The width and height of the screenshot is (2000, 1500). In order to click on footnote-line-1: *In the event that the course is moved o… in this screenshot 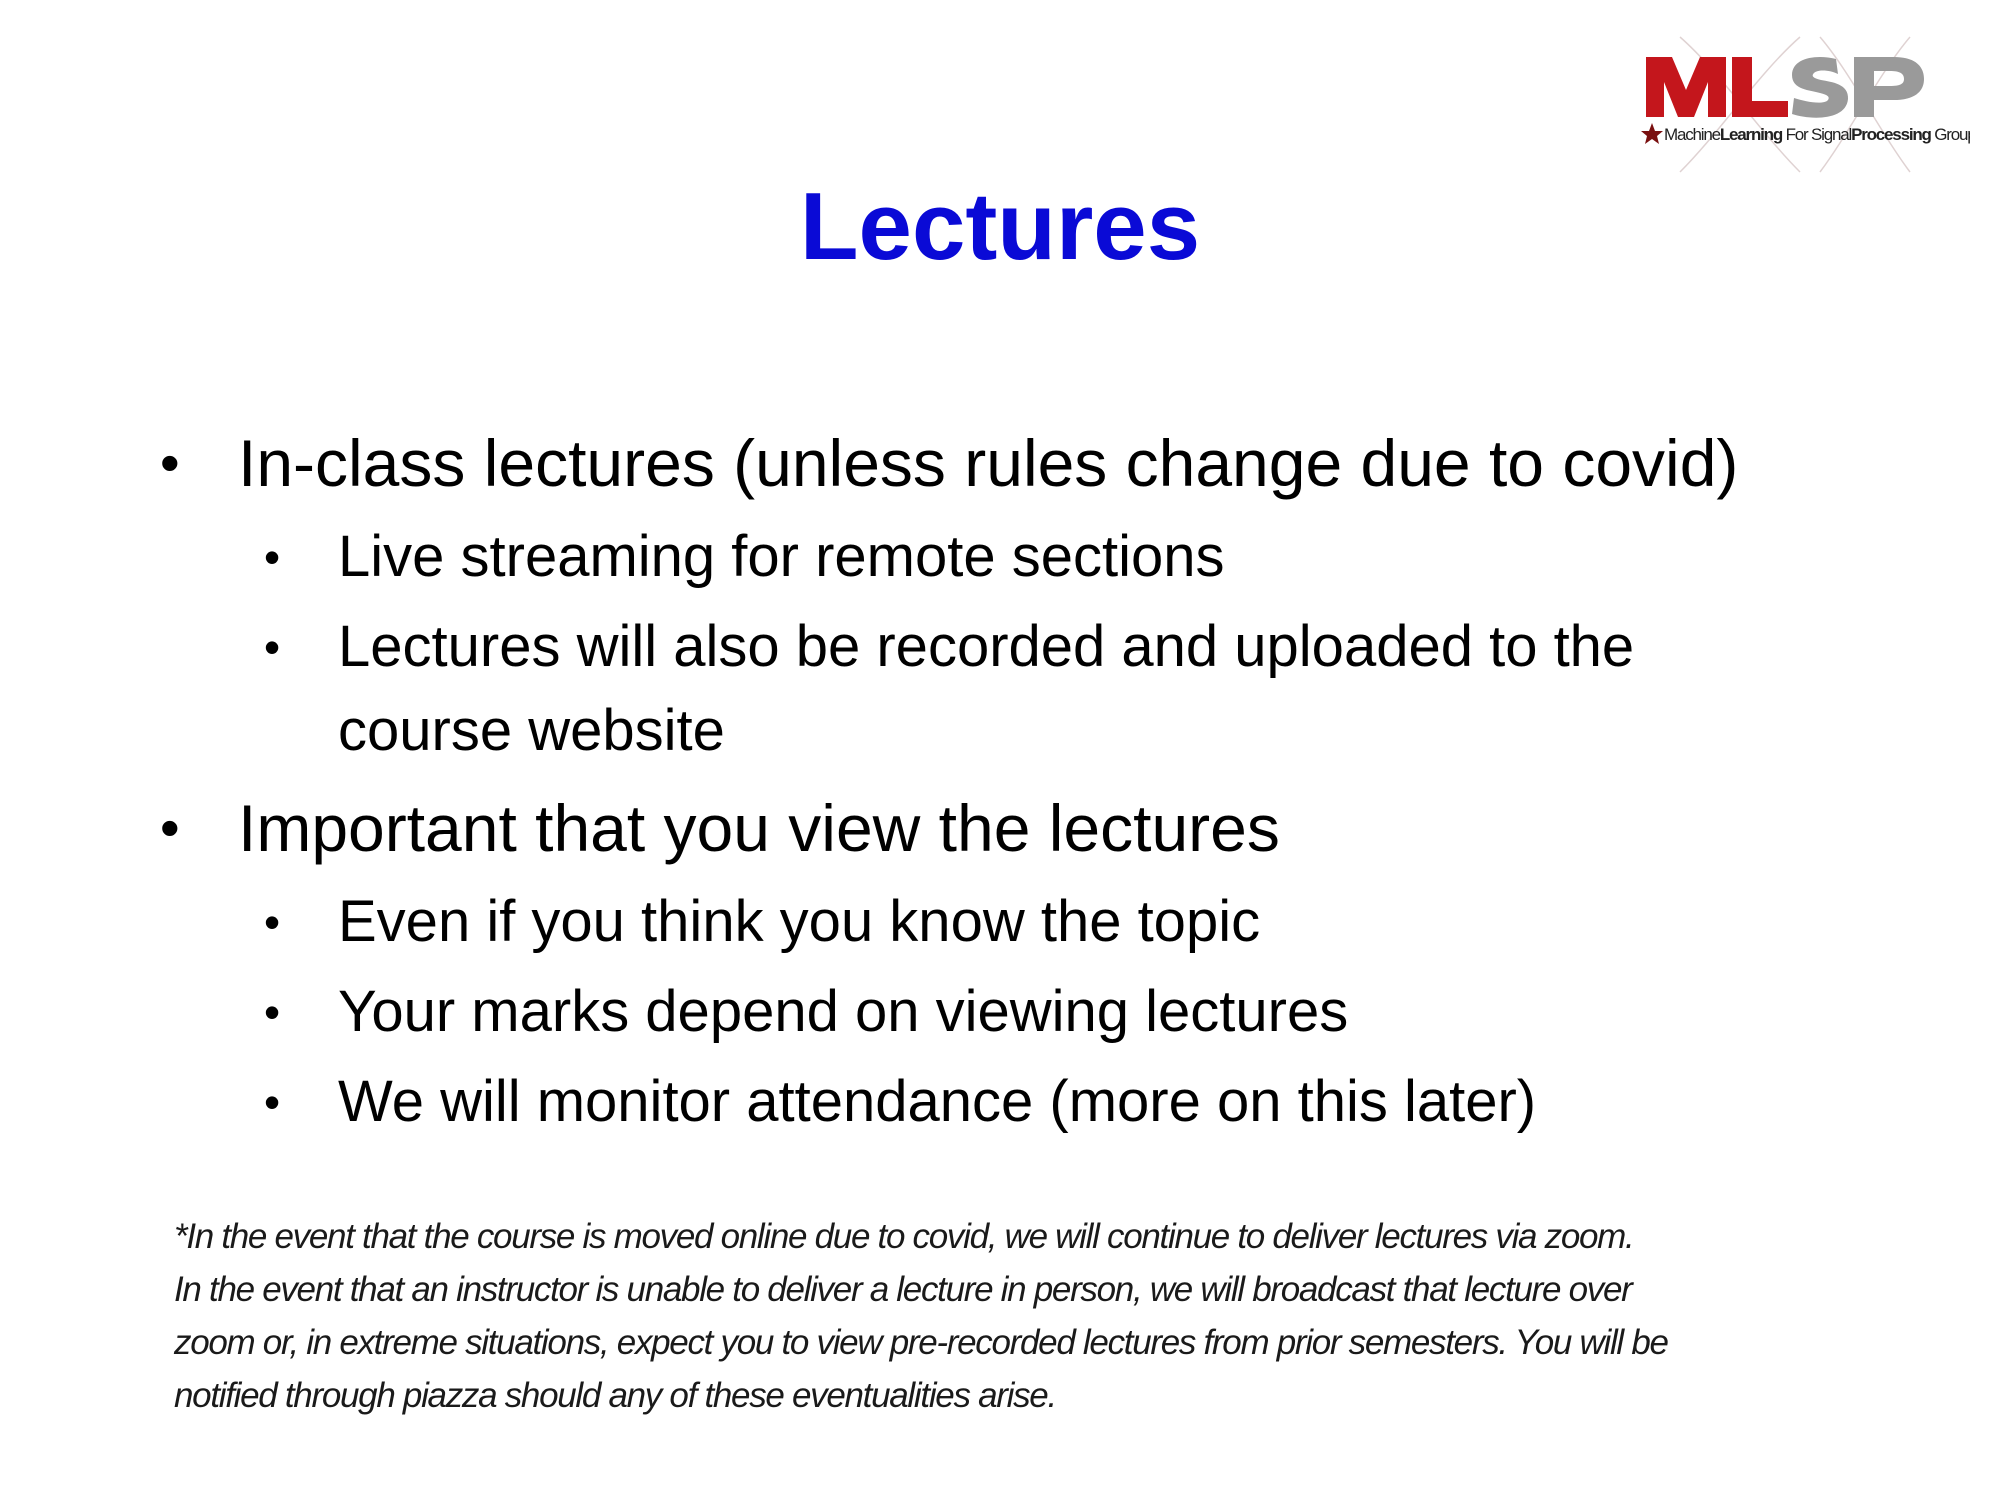, I will do `click(904, 1236)`.